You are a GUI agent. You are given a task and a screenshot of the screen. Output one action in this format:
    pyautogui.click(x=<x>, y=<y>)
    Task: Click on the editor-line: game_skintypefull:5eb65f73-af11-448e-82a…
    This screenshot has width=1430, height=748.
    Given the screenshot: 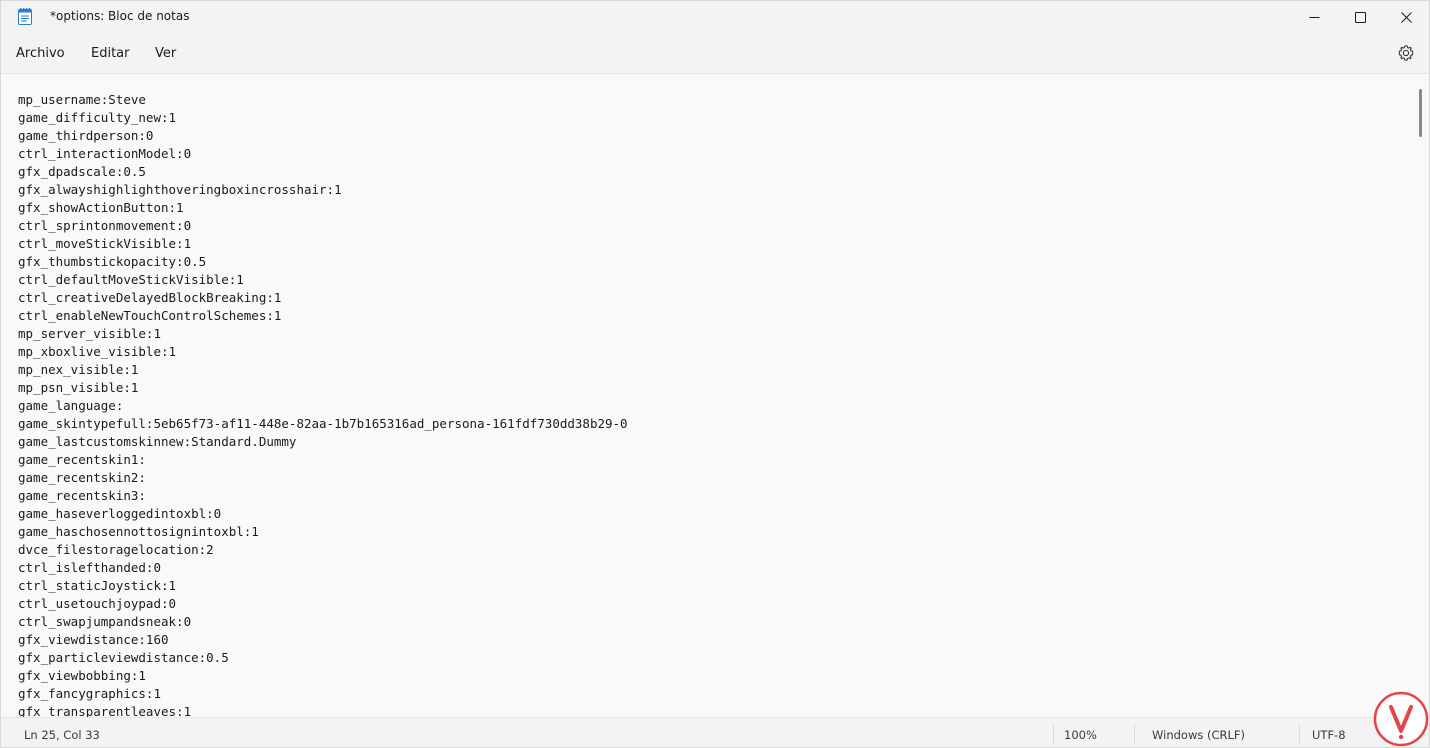 What is the action you would take?
    pyautogui.click(x=323, y=424)
    